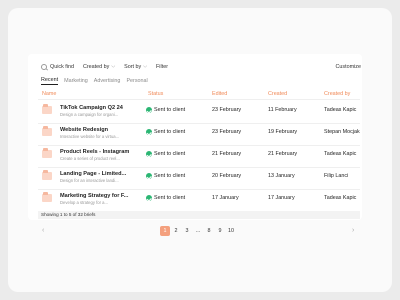  I want to click on row-created: 19 February, so click(283, 132).